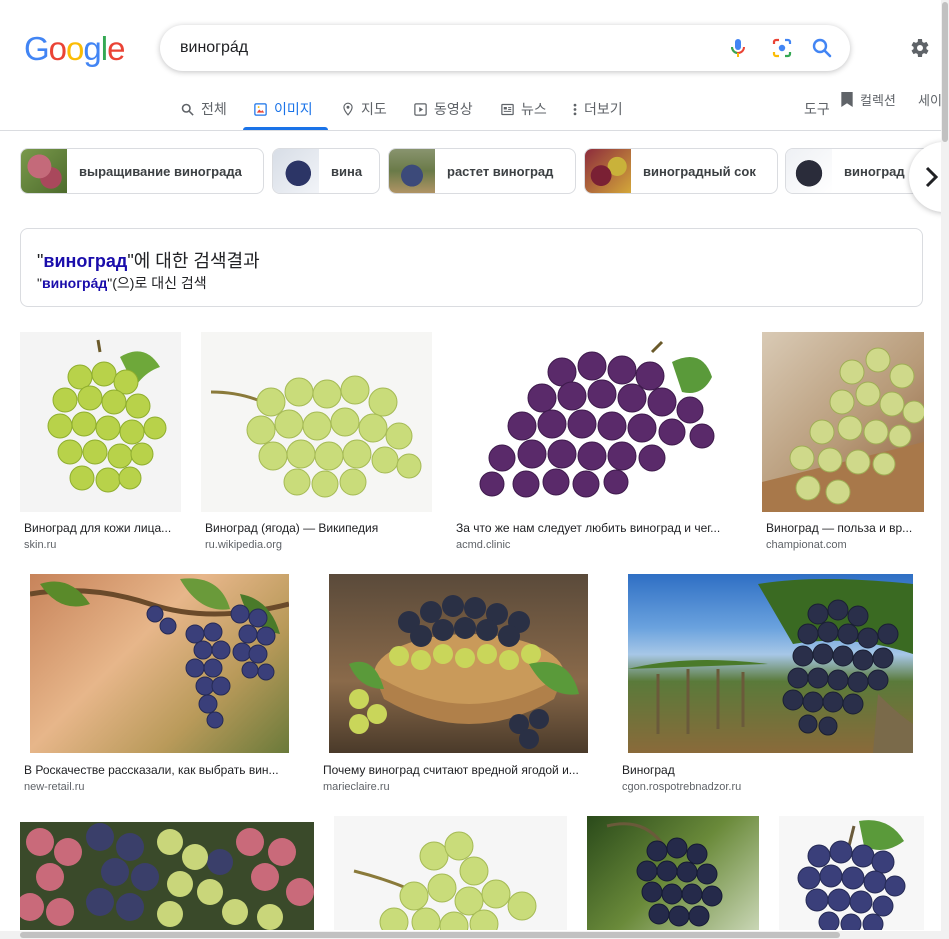 Image resolution: width=949 pixels, height=939 pixels. I want to click on logo-letter: g, so click(92, 48).